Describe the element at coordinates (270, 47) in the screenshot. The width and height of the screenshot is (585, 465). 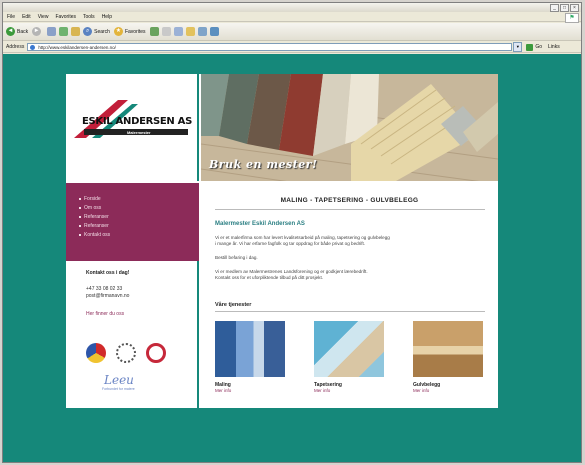
I see `address-input: http://www.eskilandersen-andersen.no/` at that location.